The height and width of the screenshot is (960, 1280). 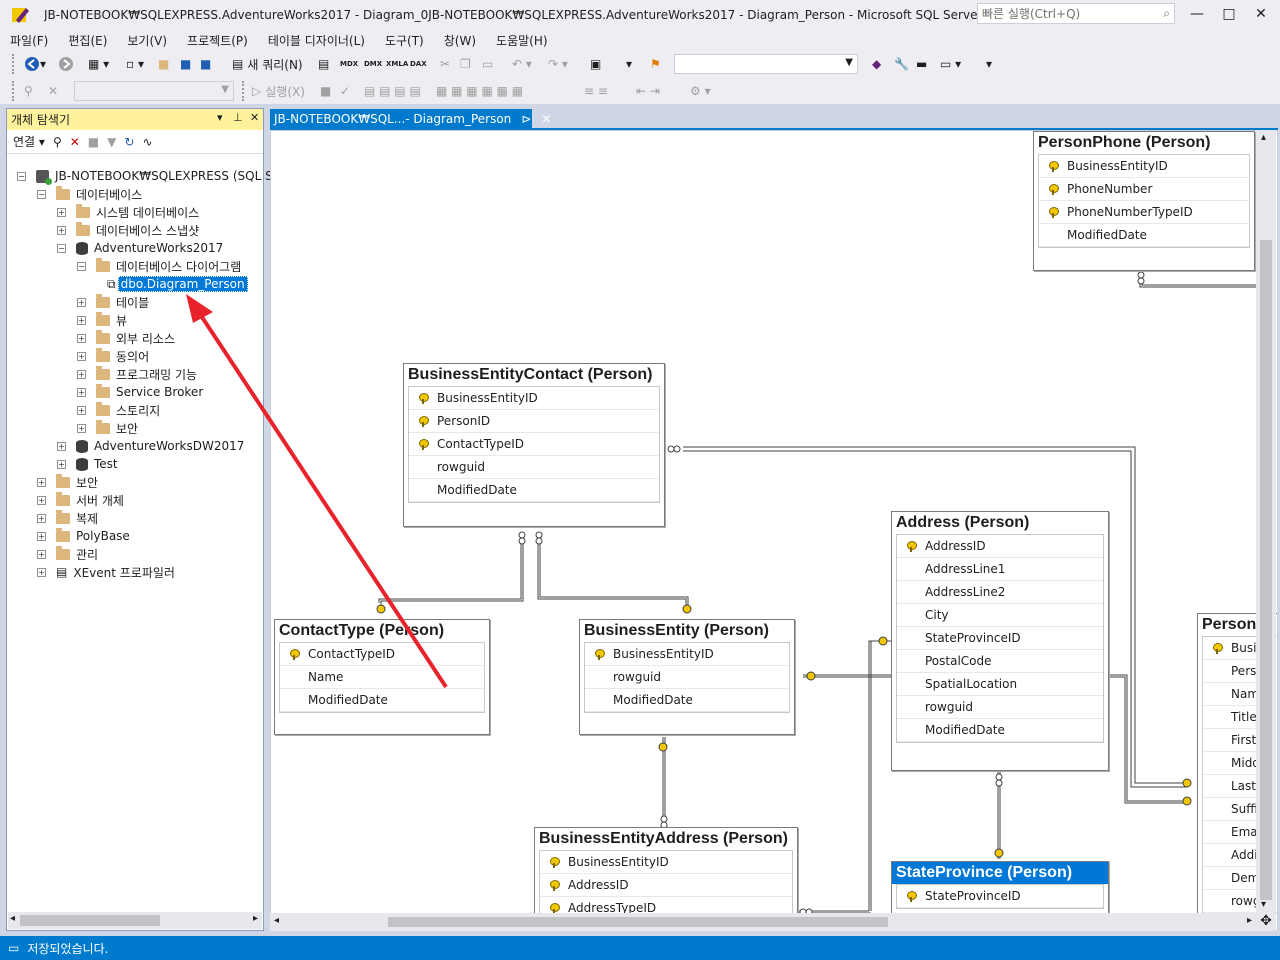 What do you see at coordinates (640, 948) in the screenshot?
I see `status-bar: ▭ 저장되었습니다.` at bounding box center [640, 948].